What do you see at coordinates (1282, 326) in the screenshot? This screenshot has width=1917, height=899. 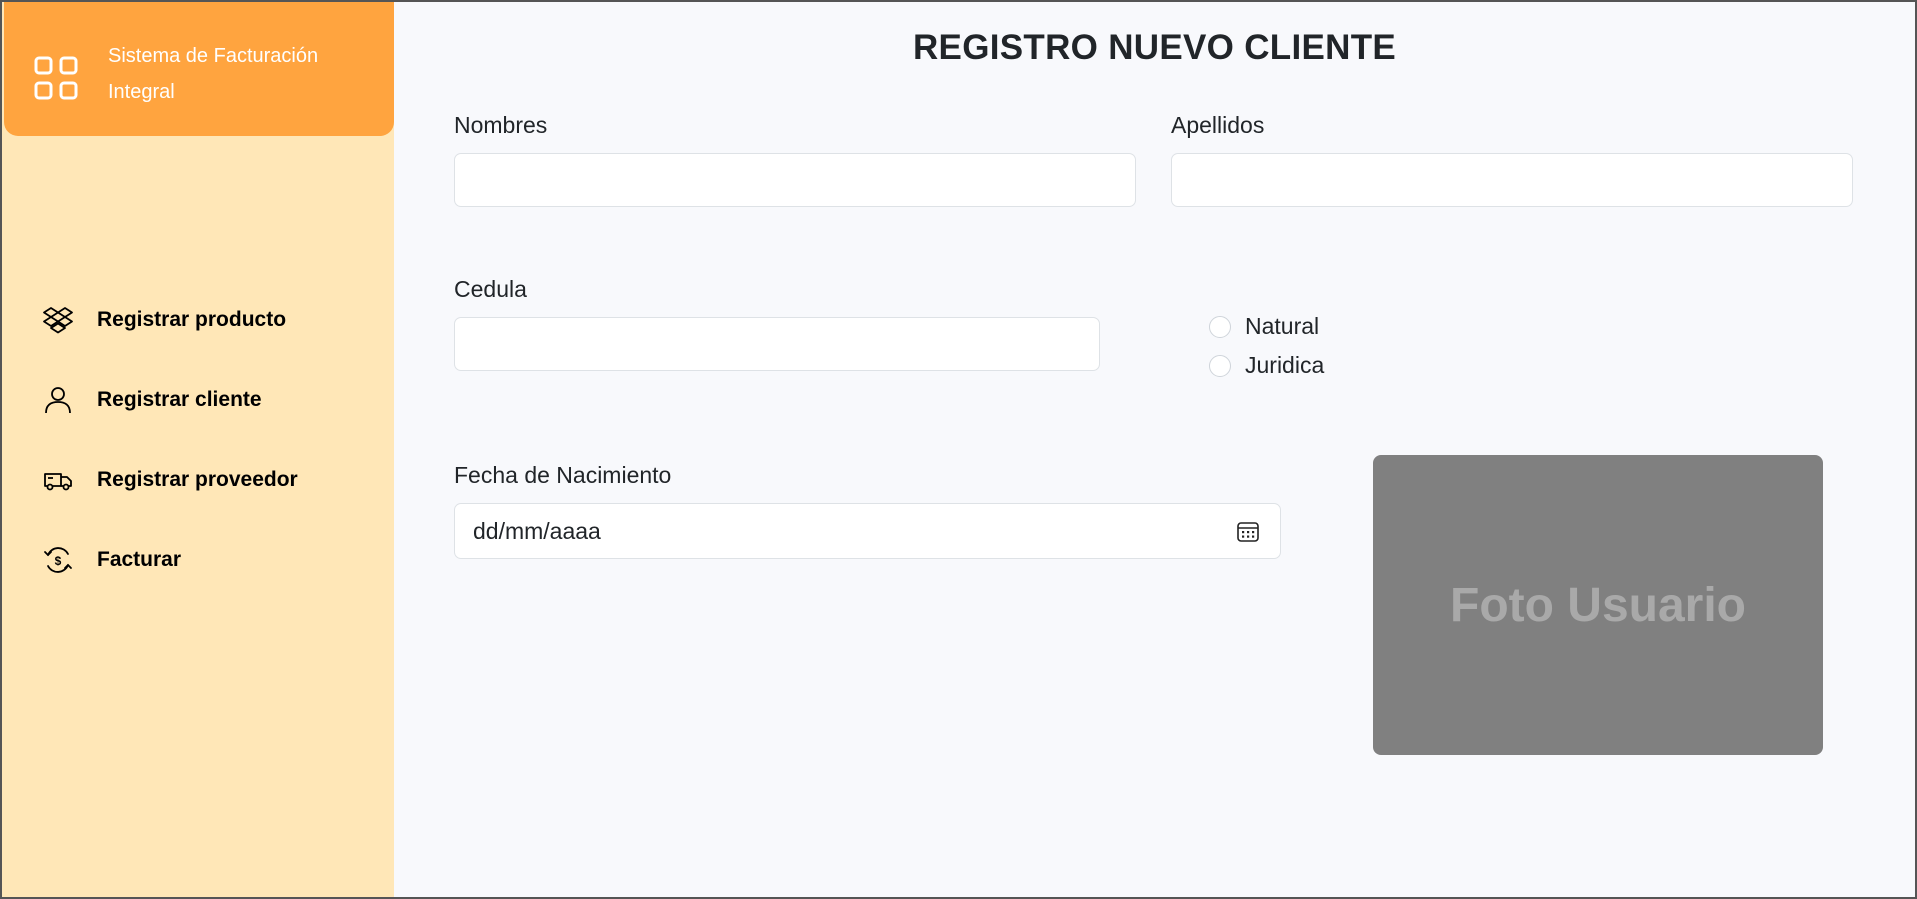 I see `radio-natural-label: Natural` at bounding box center [1282, 326].